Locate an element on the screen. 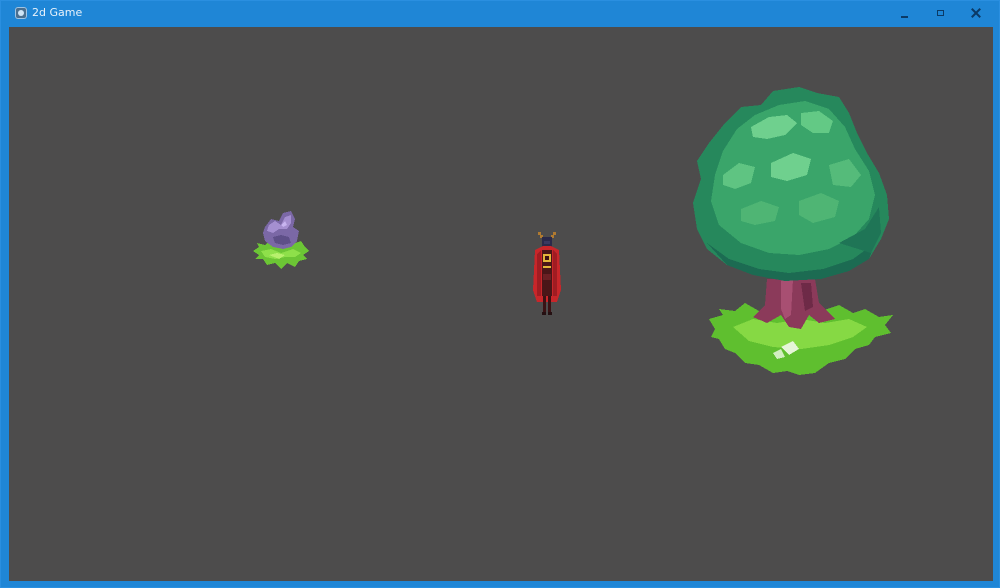 Image resolution: width=1000 pixels, height=588 pixels. player-sprite is located at coordinates (547, 274).